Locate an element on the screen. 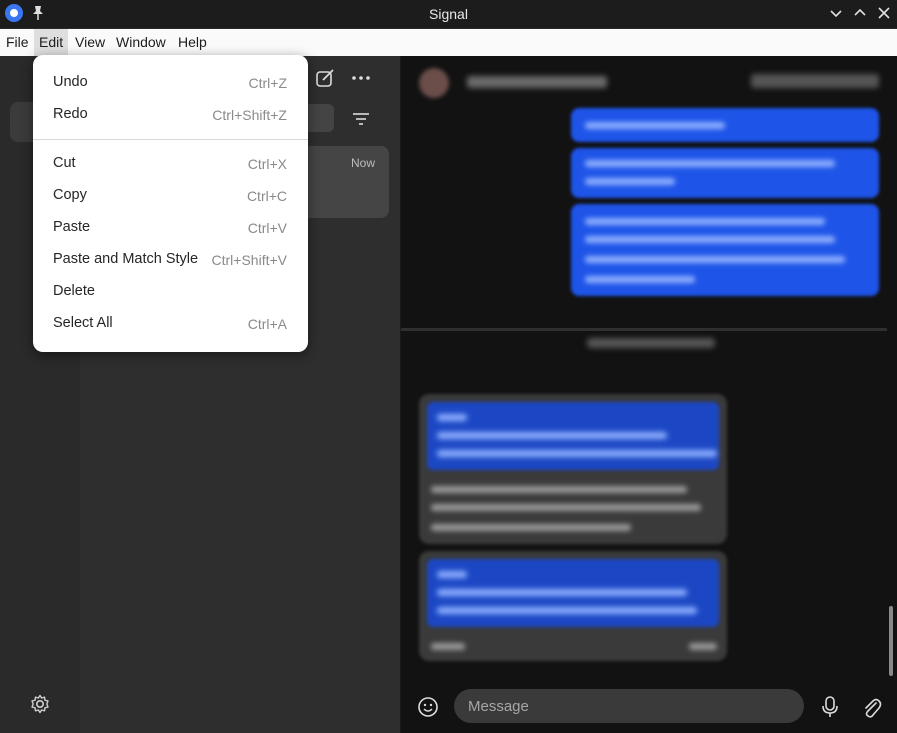 The image size is (897, 733). menu-item-paste: Paste Ctrl+V is located at coordinates (170, 228).